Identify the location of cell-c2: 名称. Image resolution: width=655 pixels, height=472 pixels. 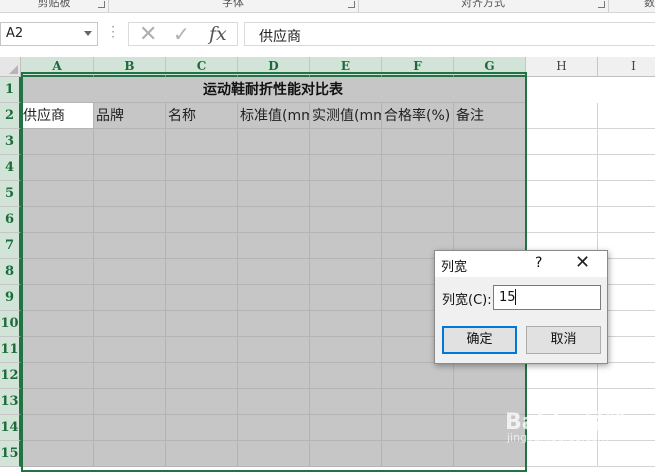
(202, 116).